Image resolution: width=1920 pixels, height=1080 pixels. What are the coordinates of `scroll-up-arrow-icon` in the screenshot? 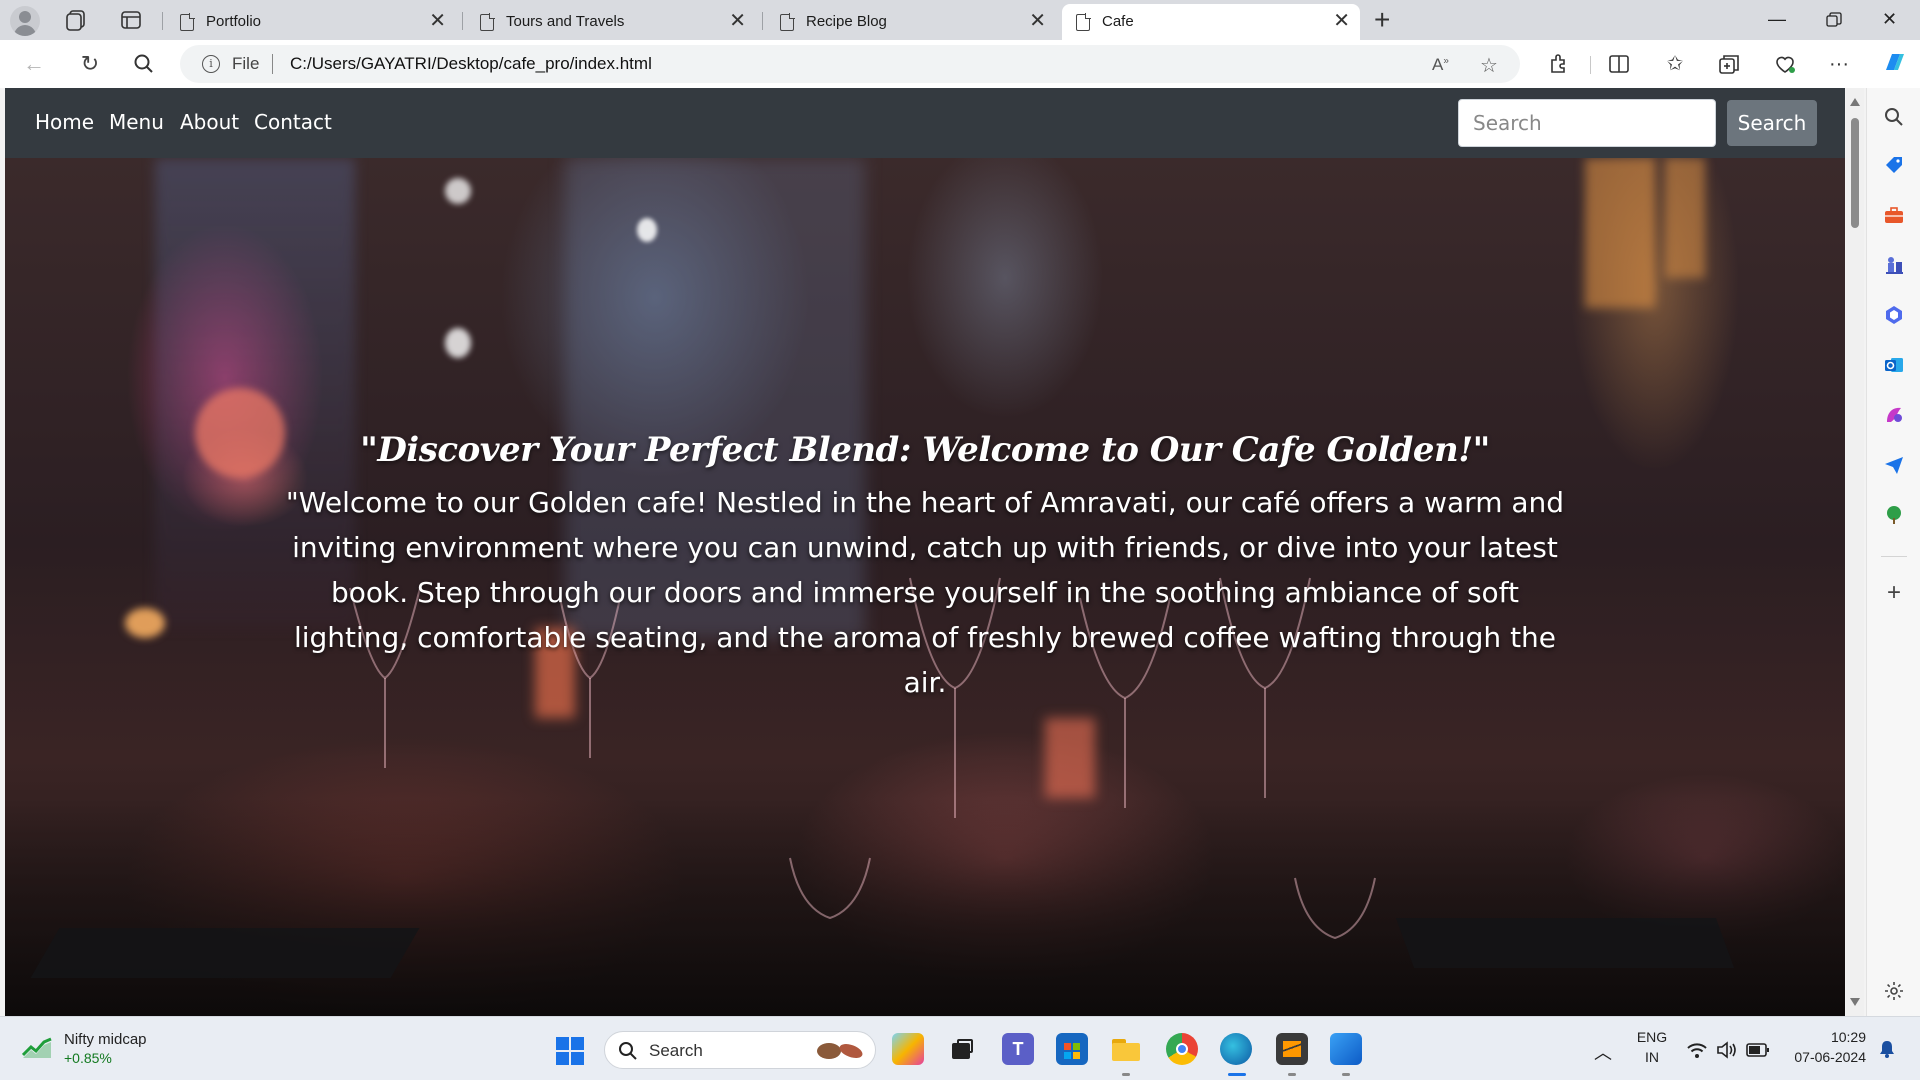 It's located at (1855, 102).